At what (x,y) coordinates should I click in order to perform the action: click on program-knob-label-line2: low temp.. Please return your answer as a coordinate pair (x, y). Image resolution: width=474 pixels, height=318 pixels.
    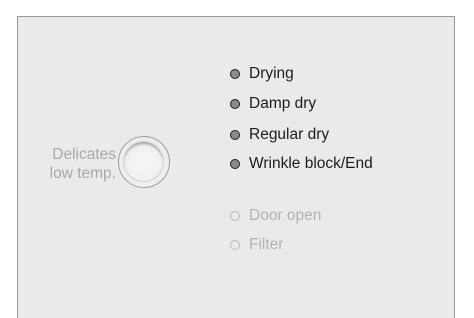
    Looking at the image, I should click on (82, 173).